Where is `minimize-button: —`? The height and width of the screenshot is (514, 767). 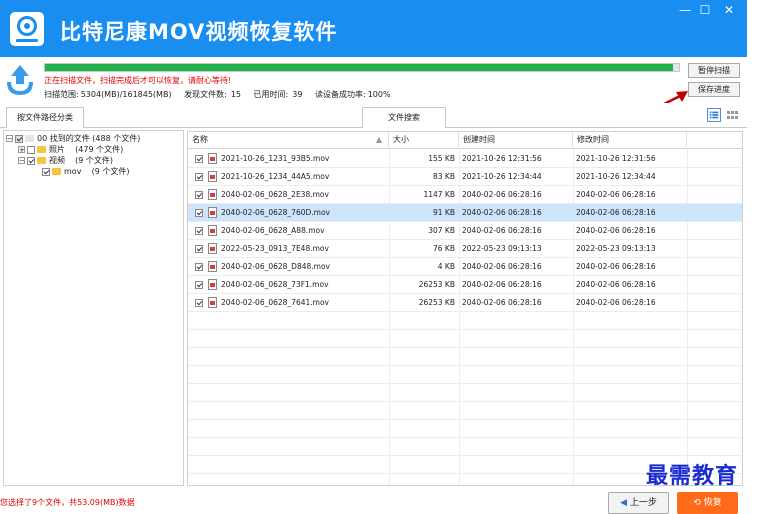 minimize-button: — is located at coordinates (685, 10).